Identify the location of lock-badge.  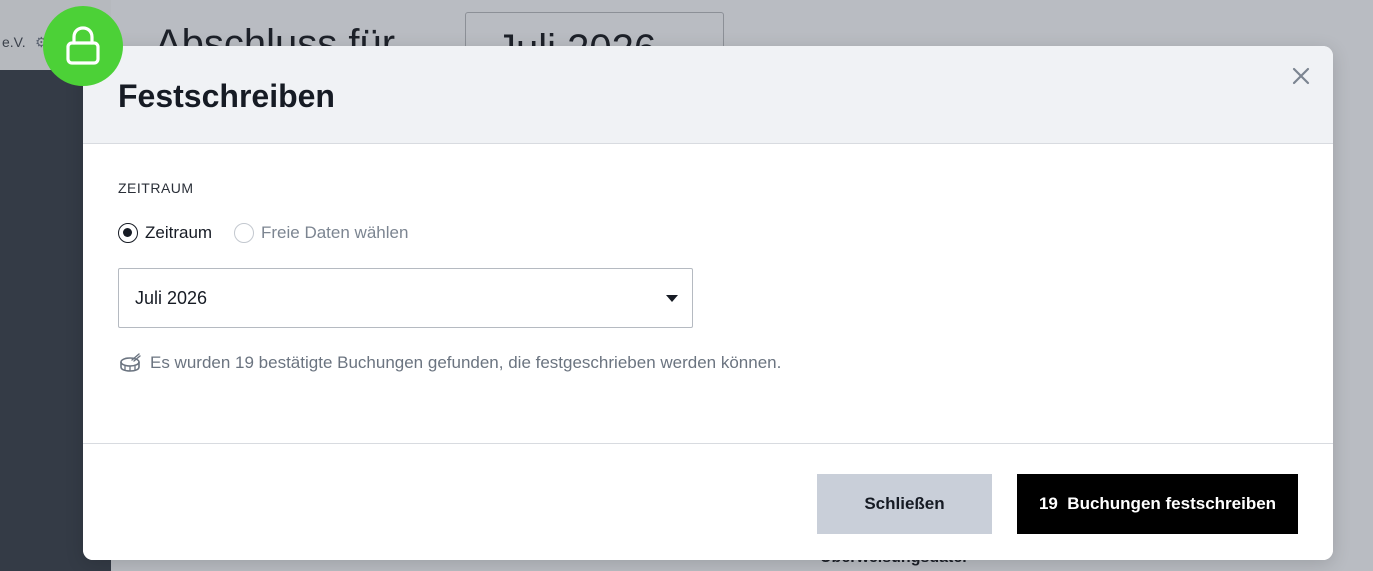
(83, 46).